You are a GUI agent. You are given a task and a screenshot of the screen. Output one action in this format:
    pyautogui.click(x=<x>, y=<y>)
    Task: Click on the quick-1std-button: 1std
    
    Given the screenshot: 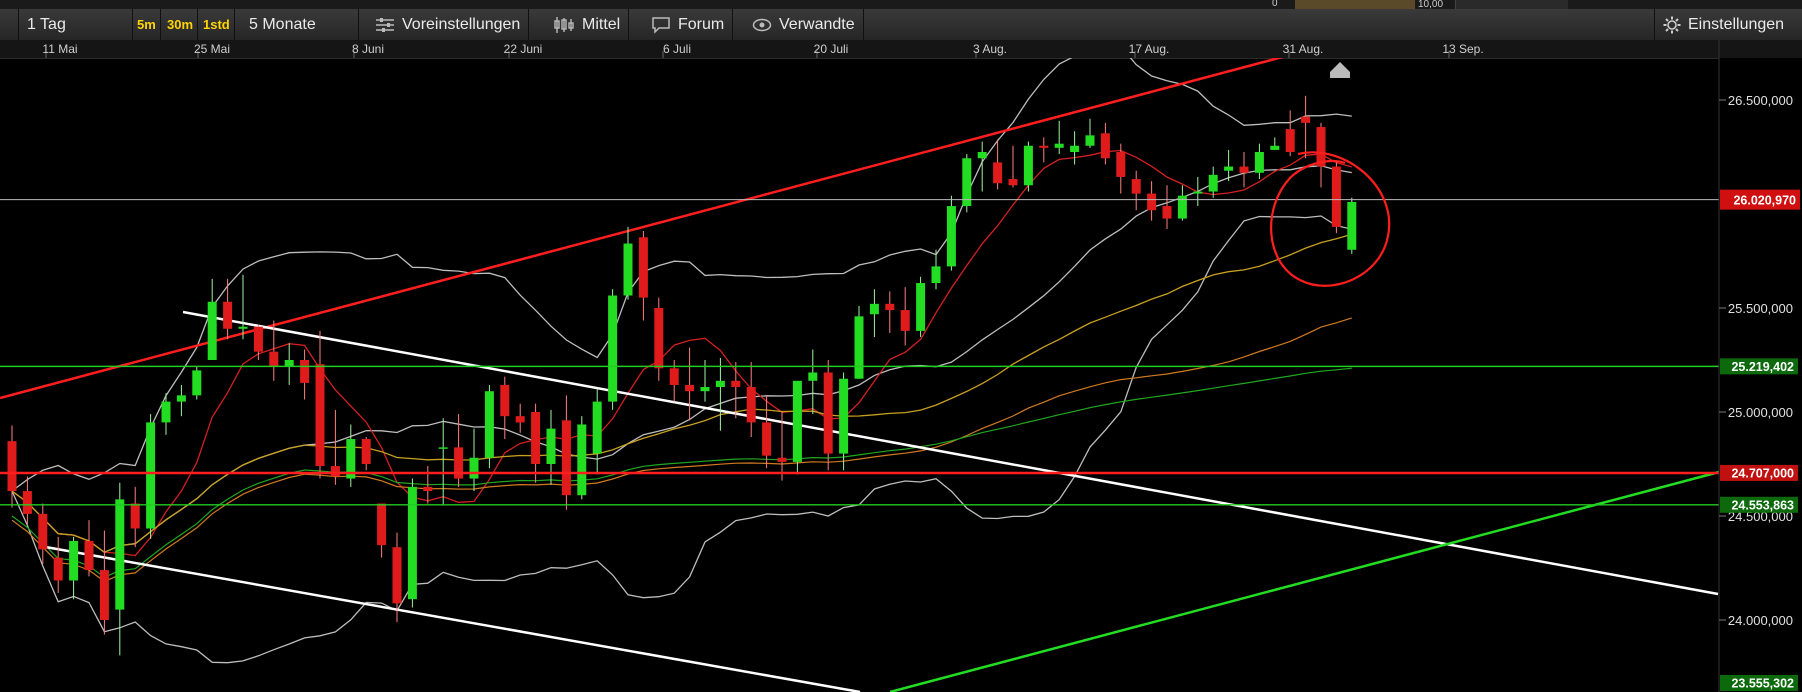 What is the action you would take?
    pyautogui.click(x=217, y=24)
    